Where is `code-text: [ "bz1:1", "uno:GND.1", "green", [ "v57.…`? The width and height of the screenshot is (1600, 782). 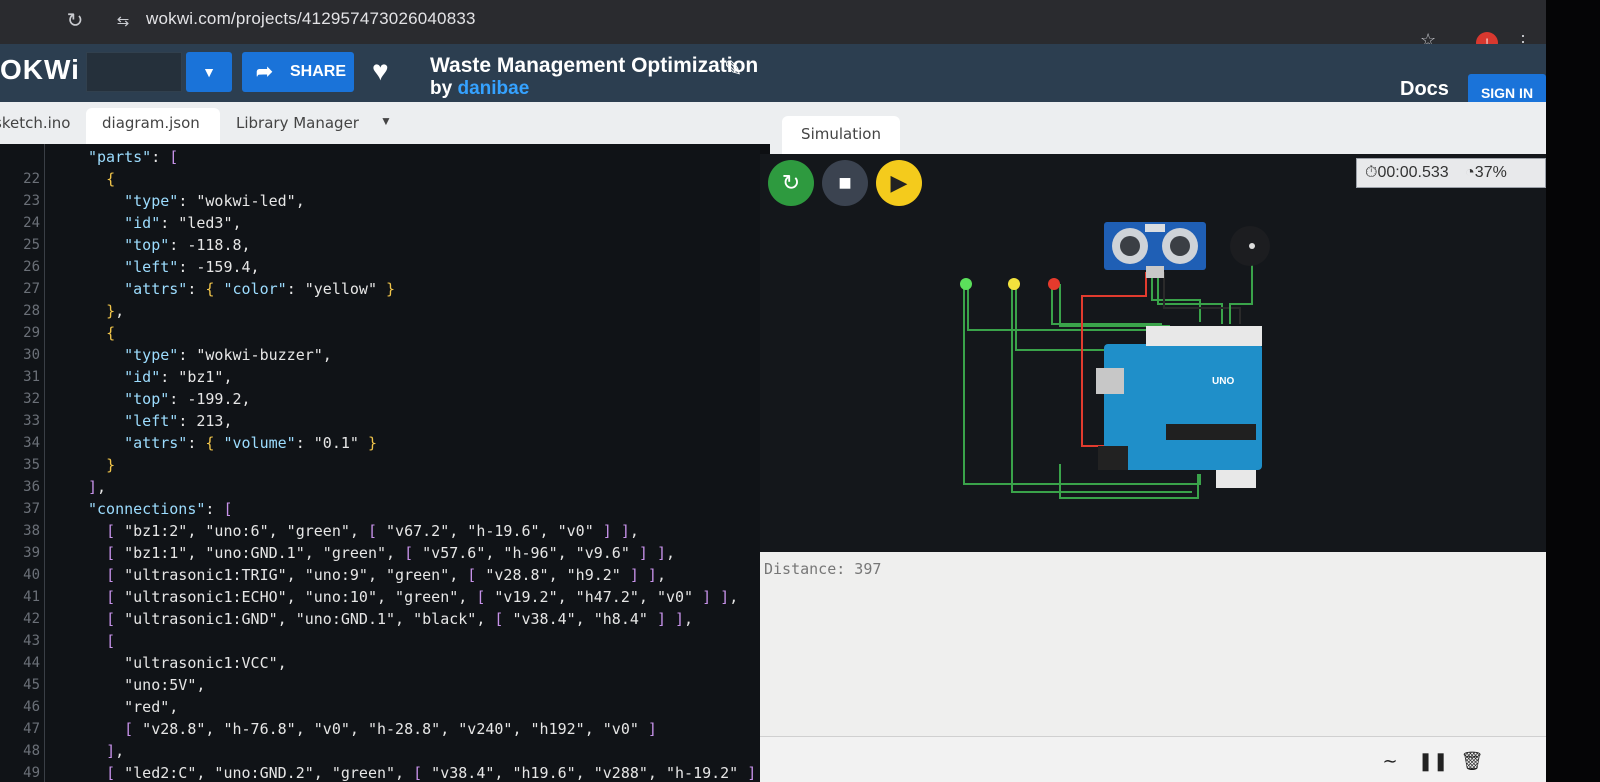 code-text: [ "bz1:1", "uno:GND.1", "green", [ "v57.… is located at coordinates (391, 553).